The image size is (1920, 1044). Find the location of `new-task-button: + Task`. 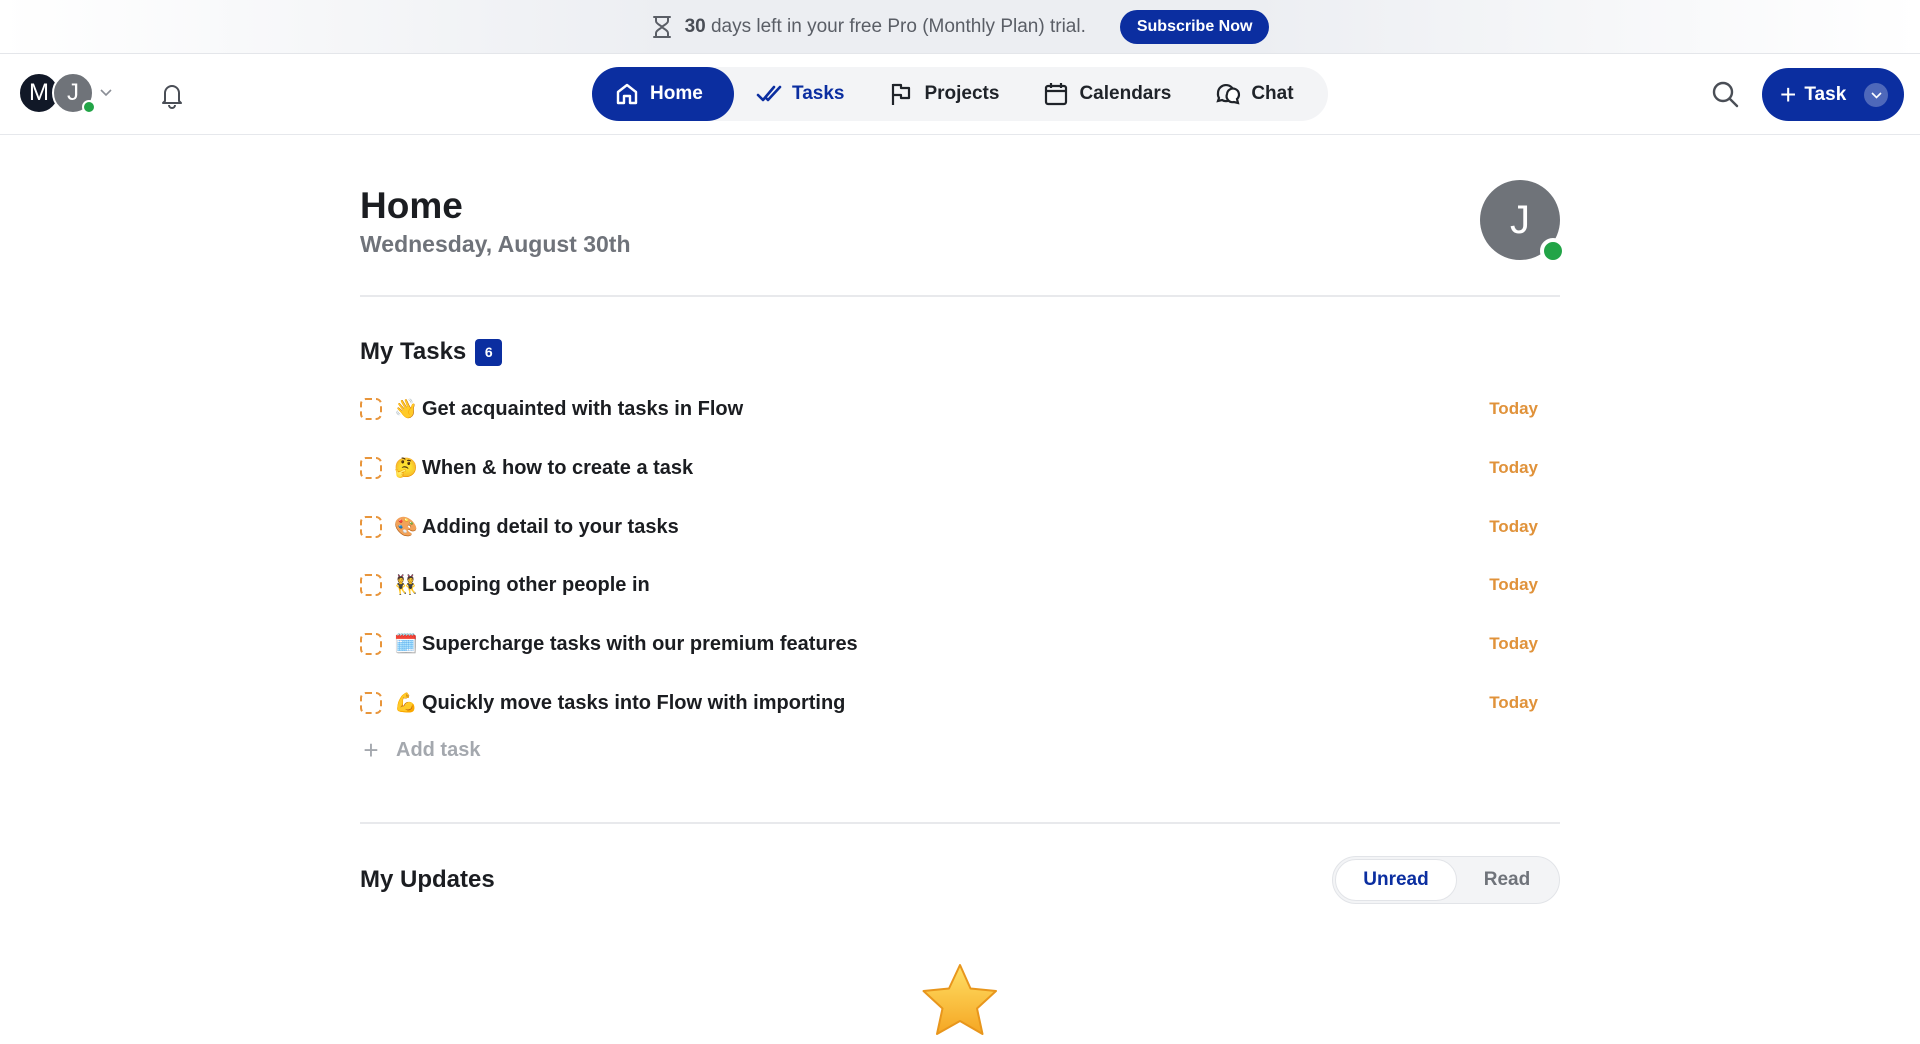

new-task-button: + Task is located at coordinates (1833, 94).